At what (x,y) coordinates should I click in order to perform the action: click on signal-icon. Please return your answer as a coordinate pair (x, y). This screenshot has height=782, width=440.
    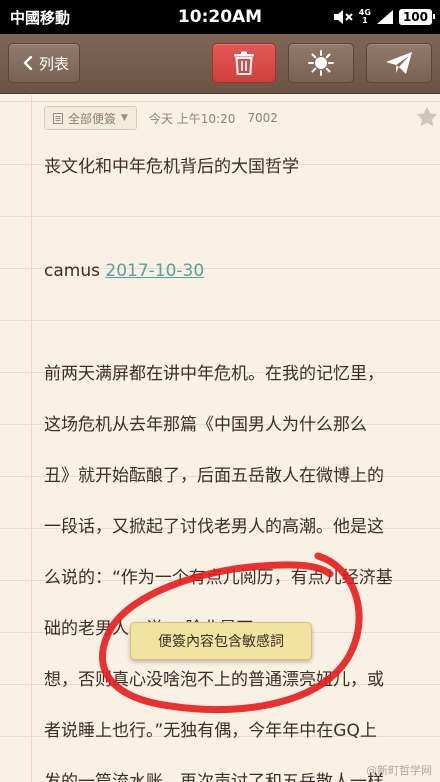
    Looking at the image, I should click on (384, 17).